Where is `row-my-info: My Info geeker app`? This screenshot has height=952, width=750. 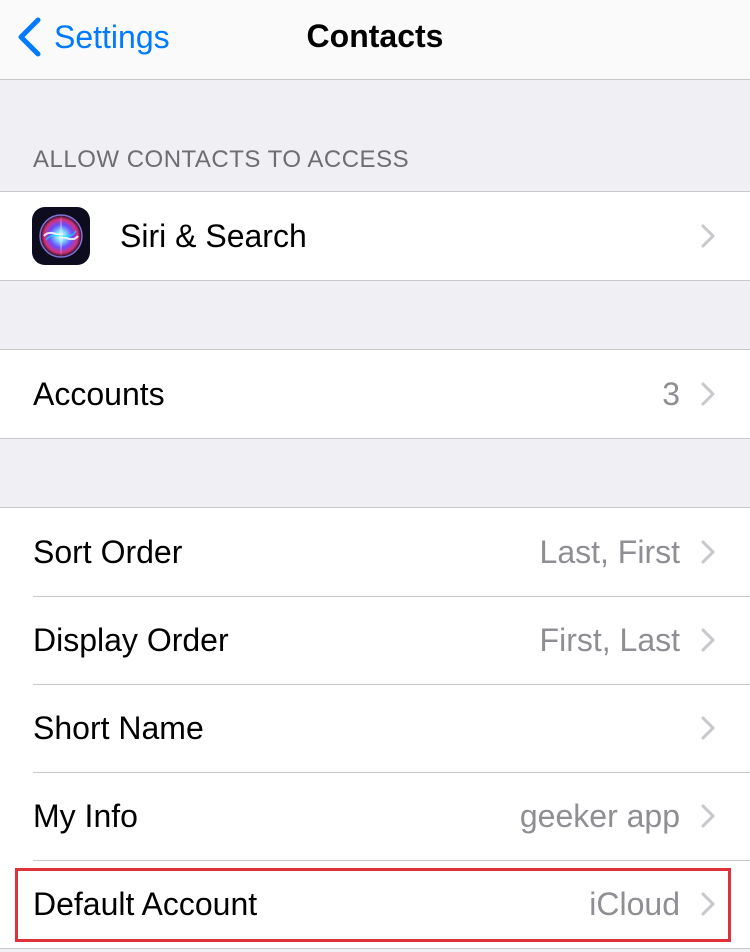 row-my-info: My Info geeker app is located at coordinates (375, 816).